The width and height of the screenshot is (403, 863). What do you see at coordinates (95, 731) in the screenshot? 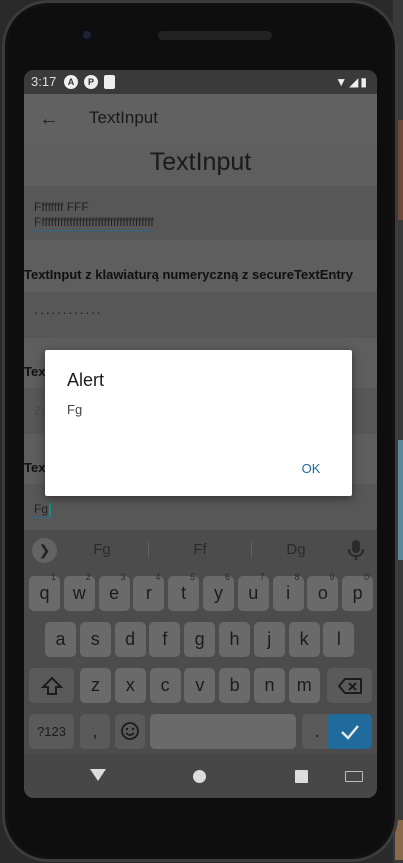
I see `comma-key: ,` at bounding box center [95, 731].